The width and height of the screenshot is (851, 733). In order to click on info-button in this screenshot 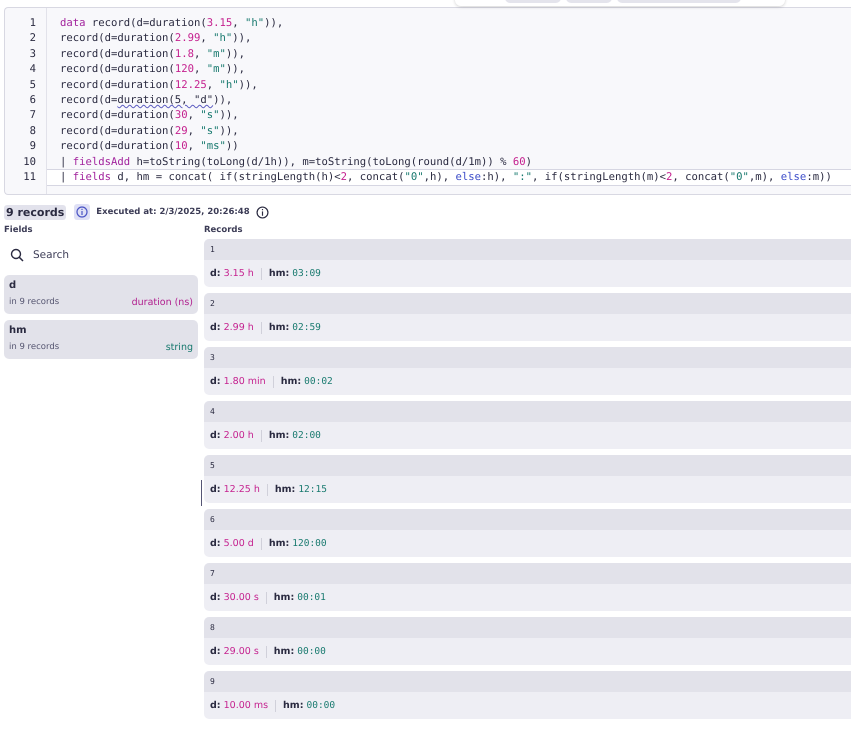, I will do `click(82, 212)`.